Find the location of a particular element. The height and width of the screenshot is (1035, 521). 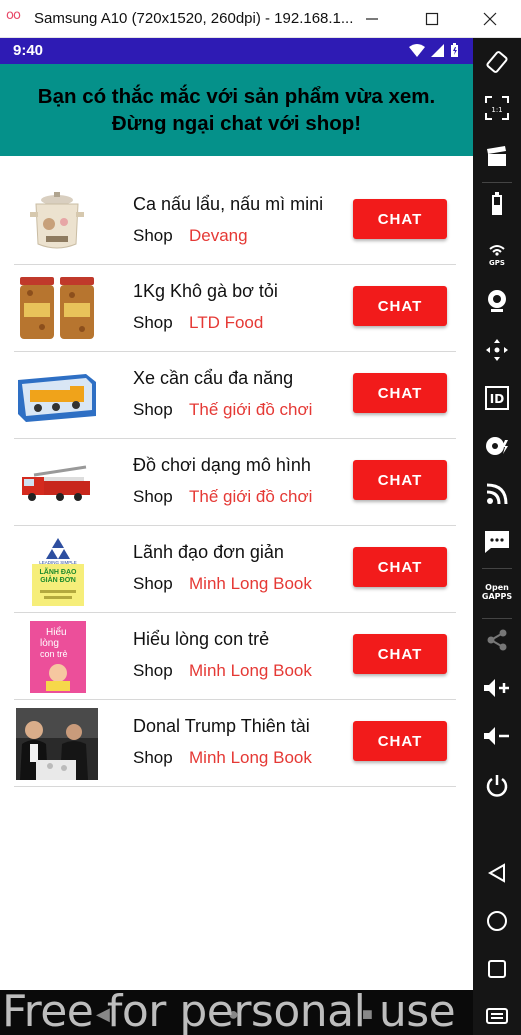

power-button is located at coordinates (497, 786).